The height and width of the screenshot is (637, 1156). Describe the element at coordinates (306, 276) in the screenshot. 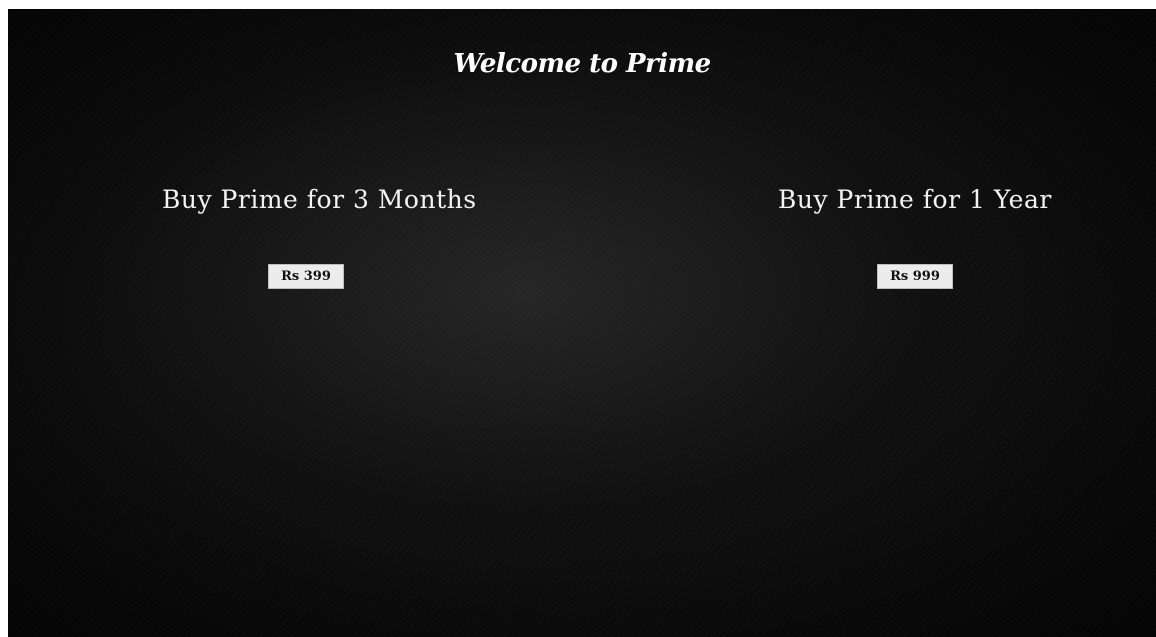

I see `buy-three-months-button: Rs 399` at that location.